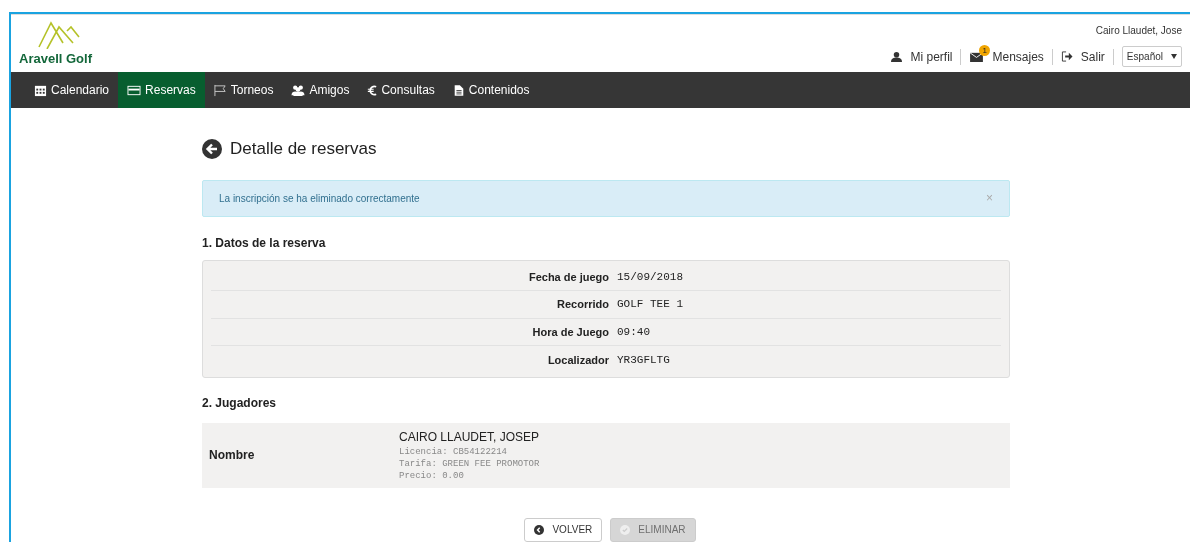 The height and width of the screenshot is (542, 1190). Describe the element at coordinates (72, 90) in the screenshot. I see `nav-tab: Calendario` at that location.